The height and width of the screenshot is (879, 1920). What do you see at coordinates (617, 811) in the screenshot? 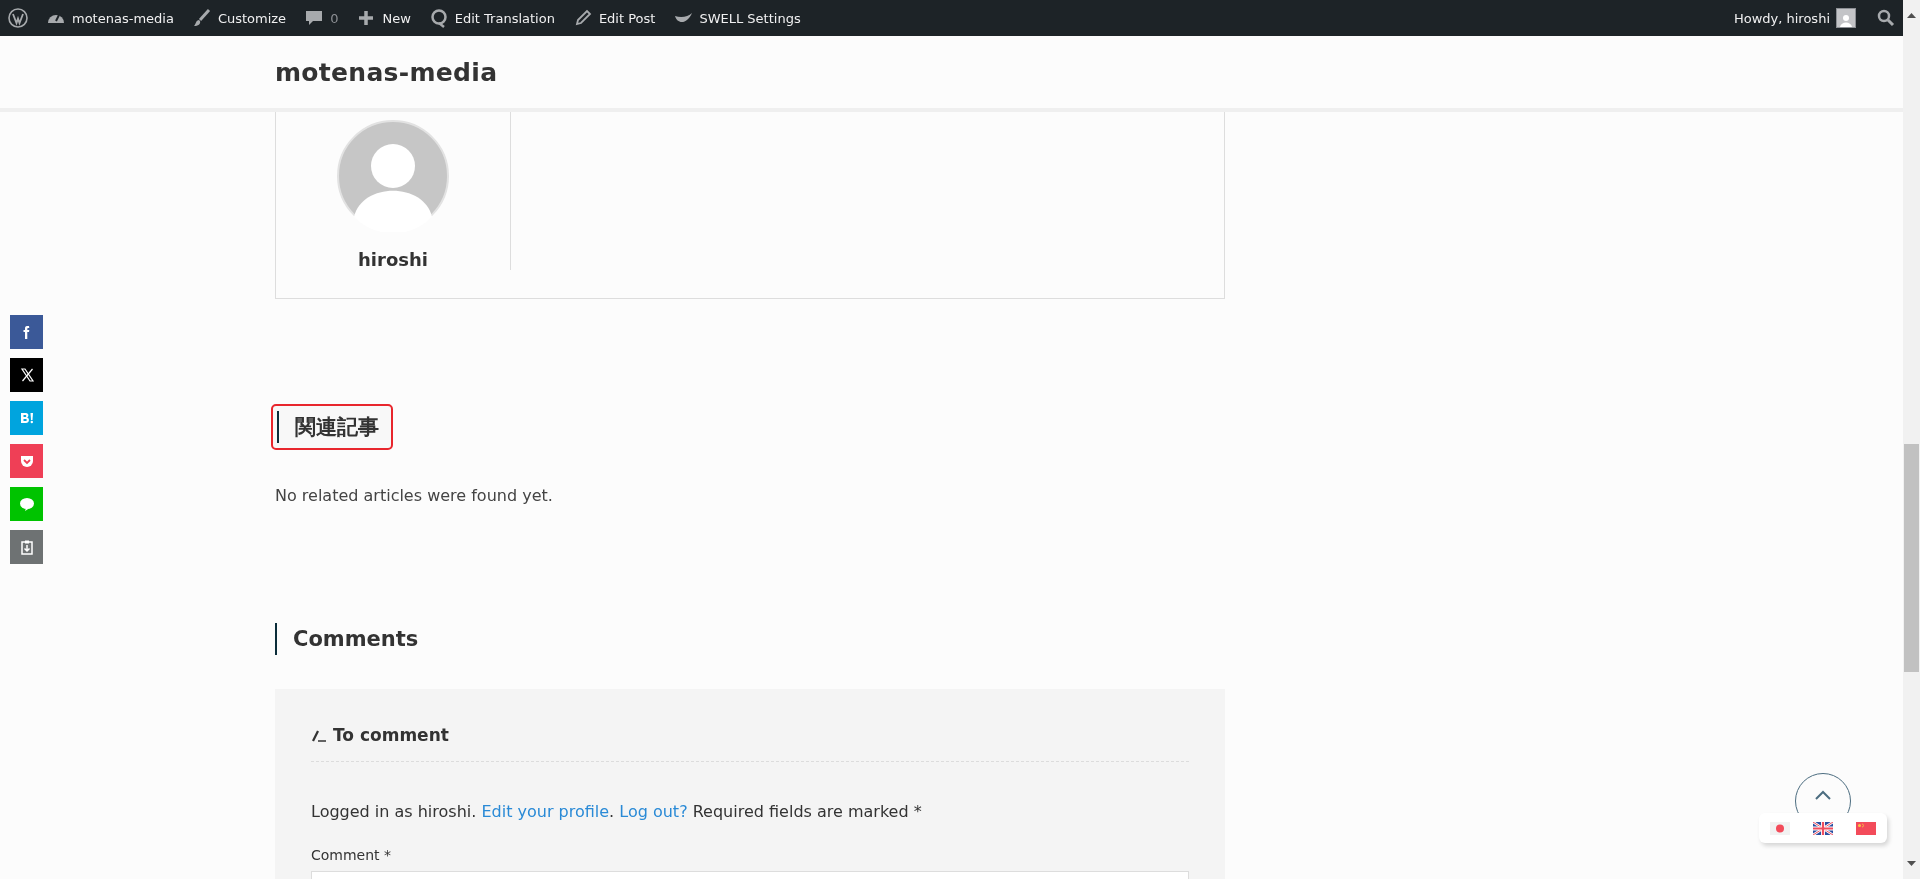
I see `logged-in-note: Logged in as hiroshi. Edit your profile. Log out? Required fields are marked *` at bounding box center [617, 811].